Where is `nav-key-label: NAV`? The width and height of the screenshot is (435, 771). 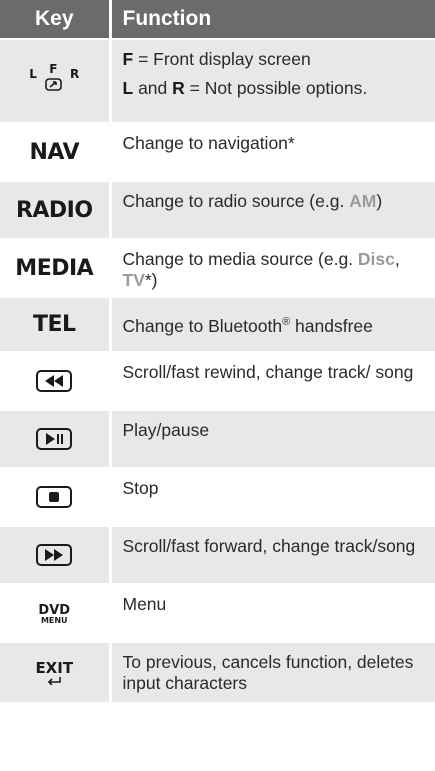 nav-key-label: NAV is located at coordinates (54, 152).